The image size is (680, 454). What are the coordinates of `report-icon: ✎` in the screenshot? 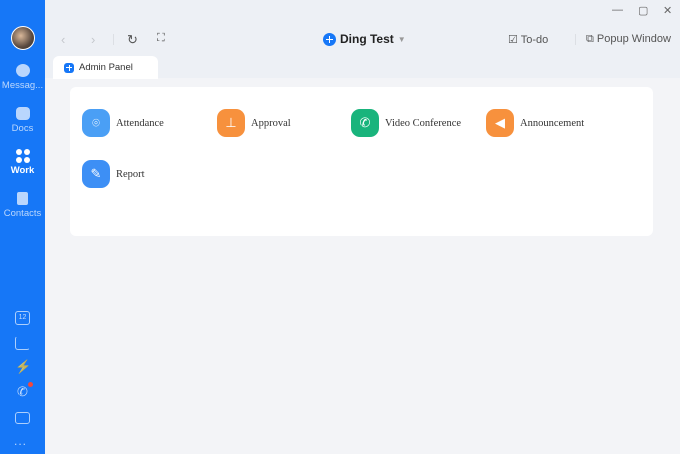 It's located at (96, 174).